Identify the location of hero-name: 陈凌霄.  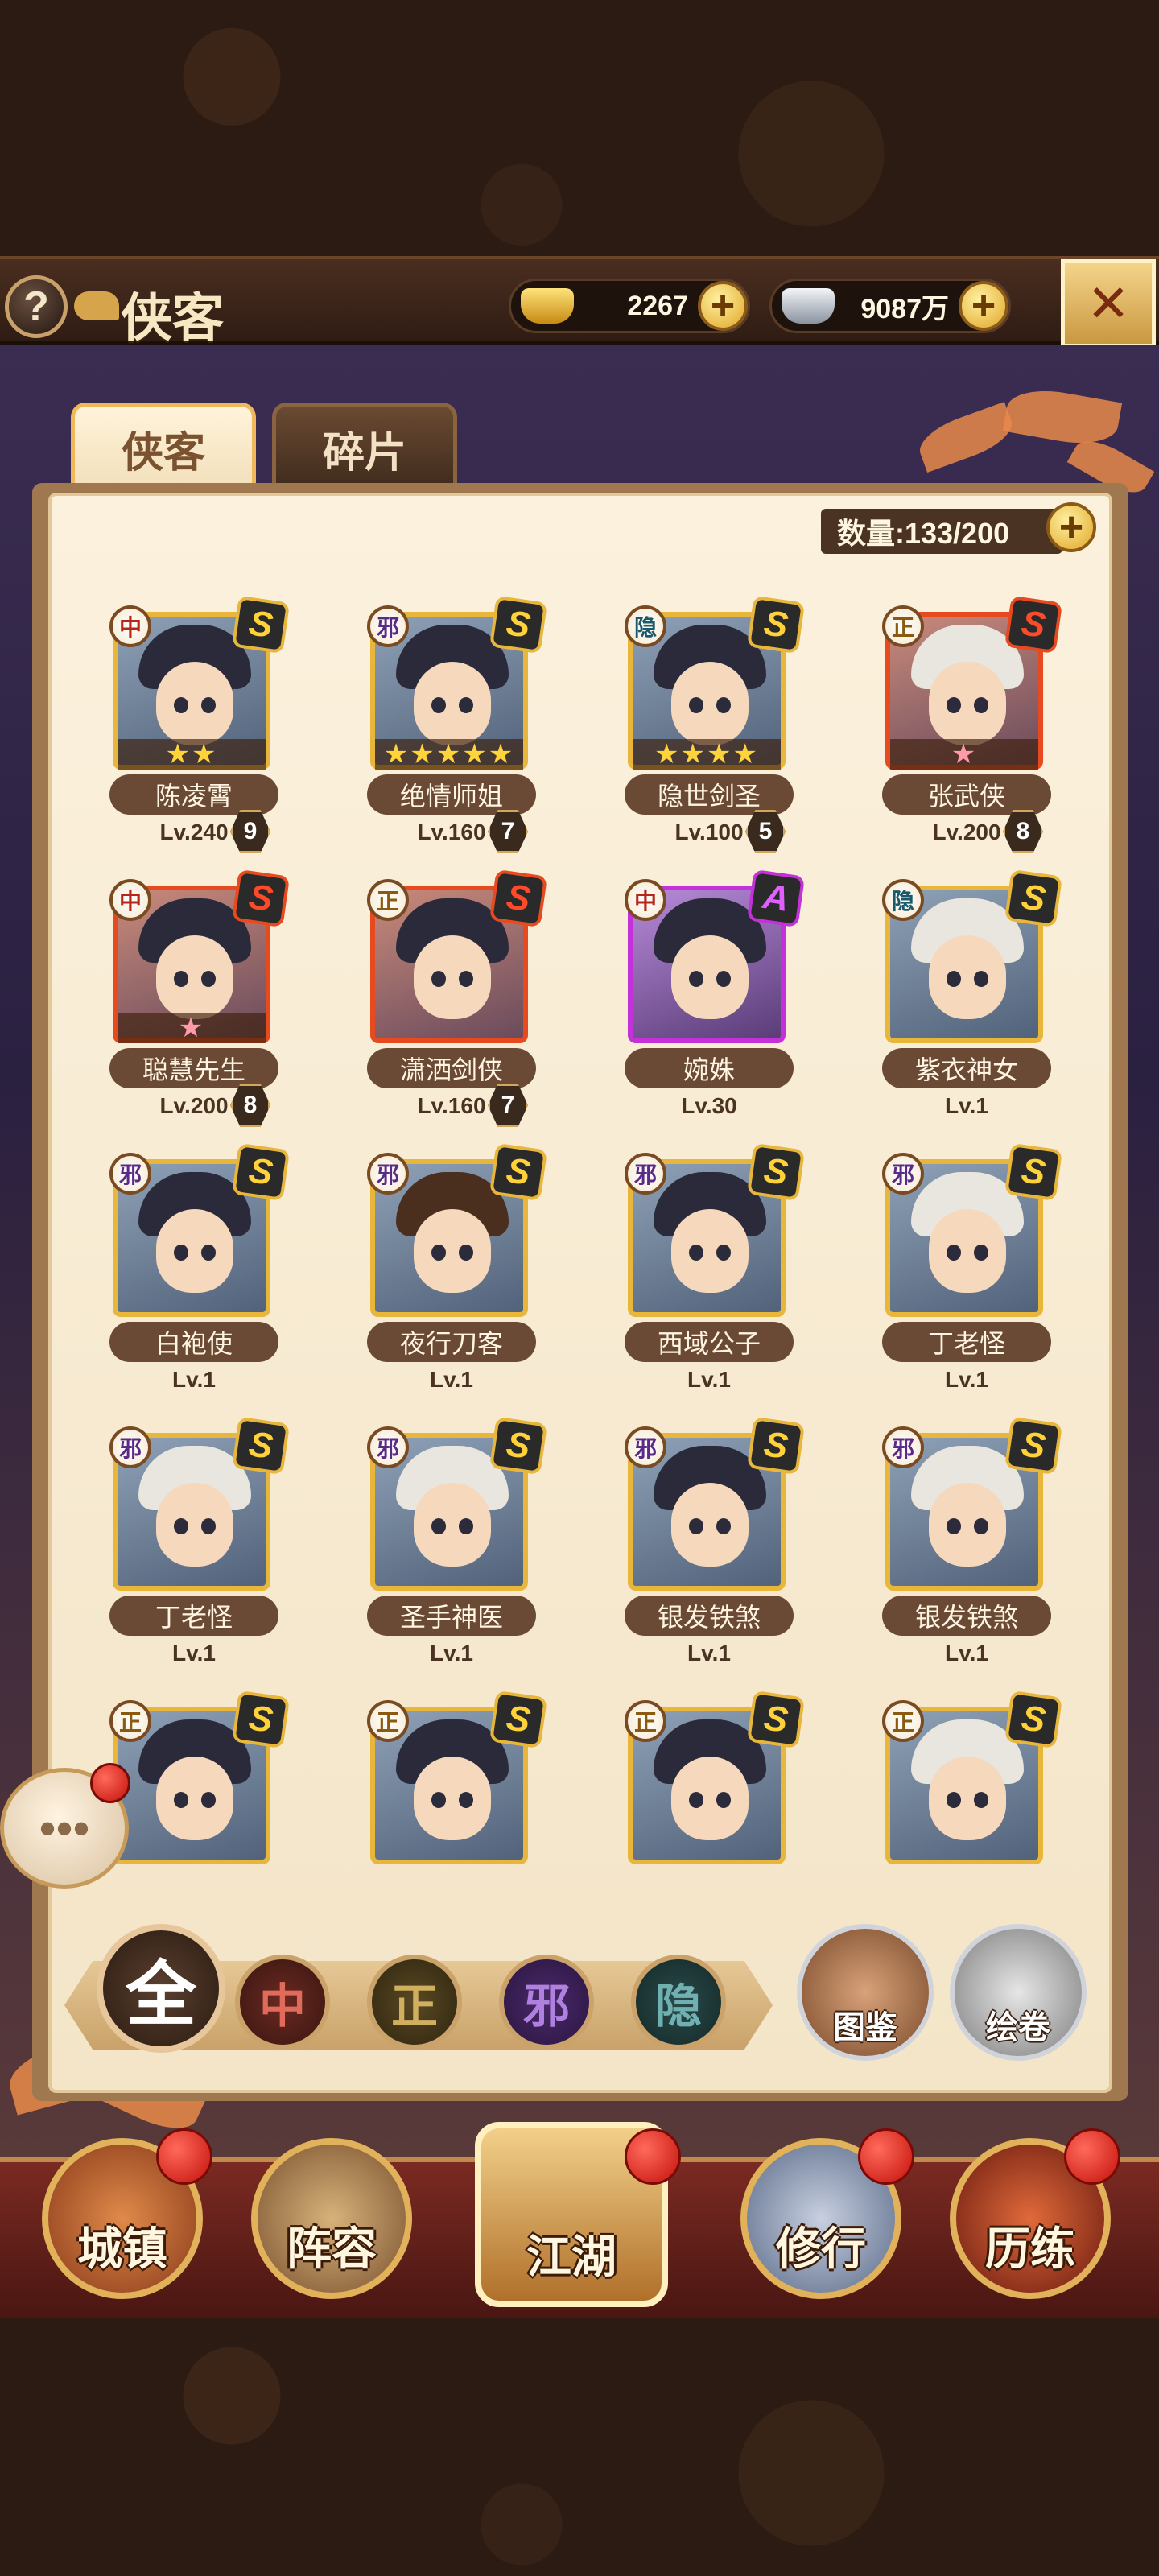
(193, 794).